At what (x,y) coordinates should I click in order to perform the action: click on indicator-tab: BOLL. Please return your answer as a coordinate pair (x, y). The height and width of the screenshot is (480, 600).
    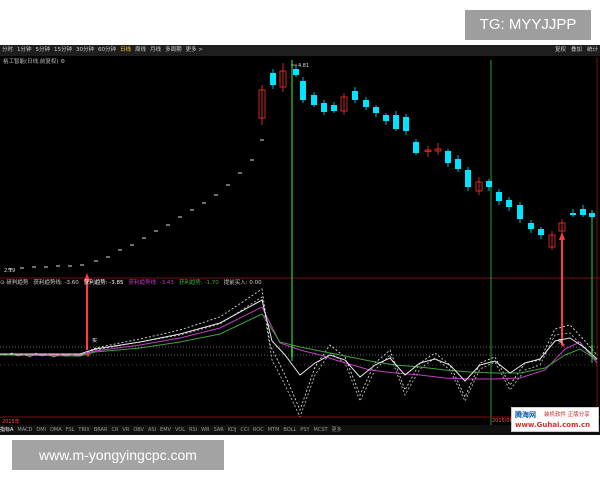
    Looking at the image, I should click on (289, 430).